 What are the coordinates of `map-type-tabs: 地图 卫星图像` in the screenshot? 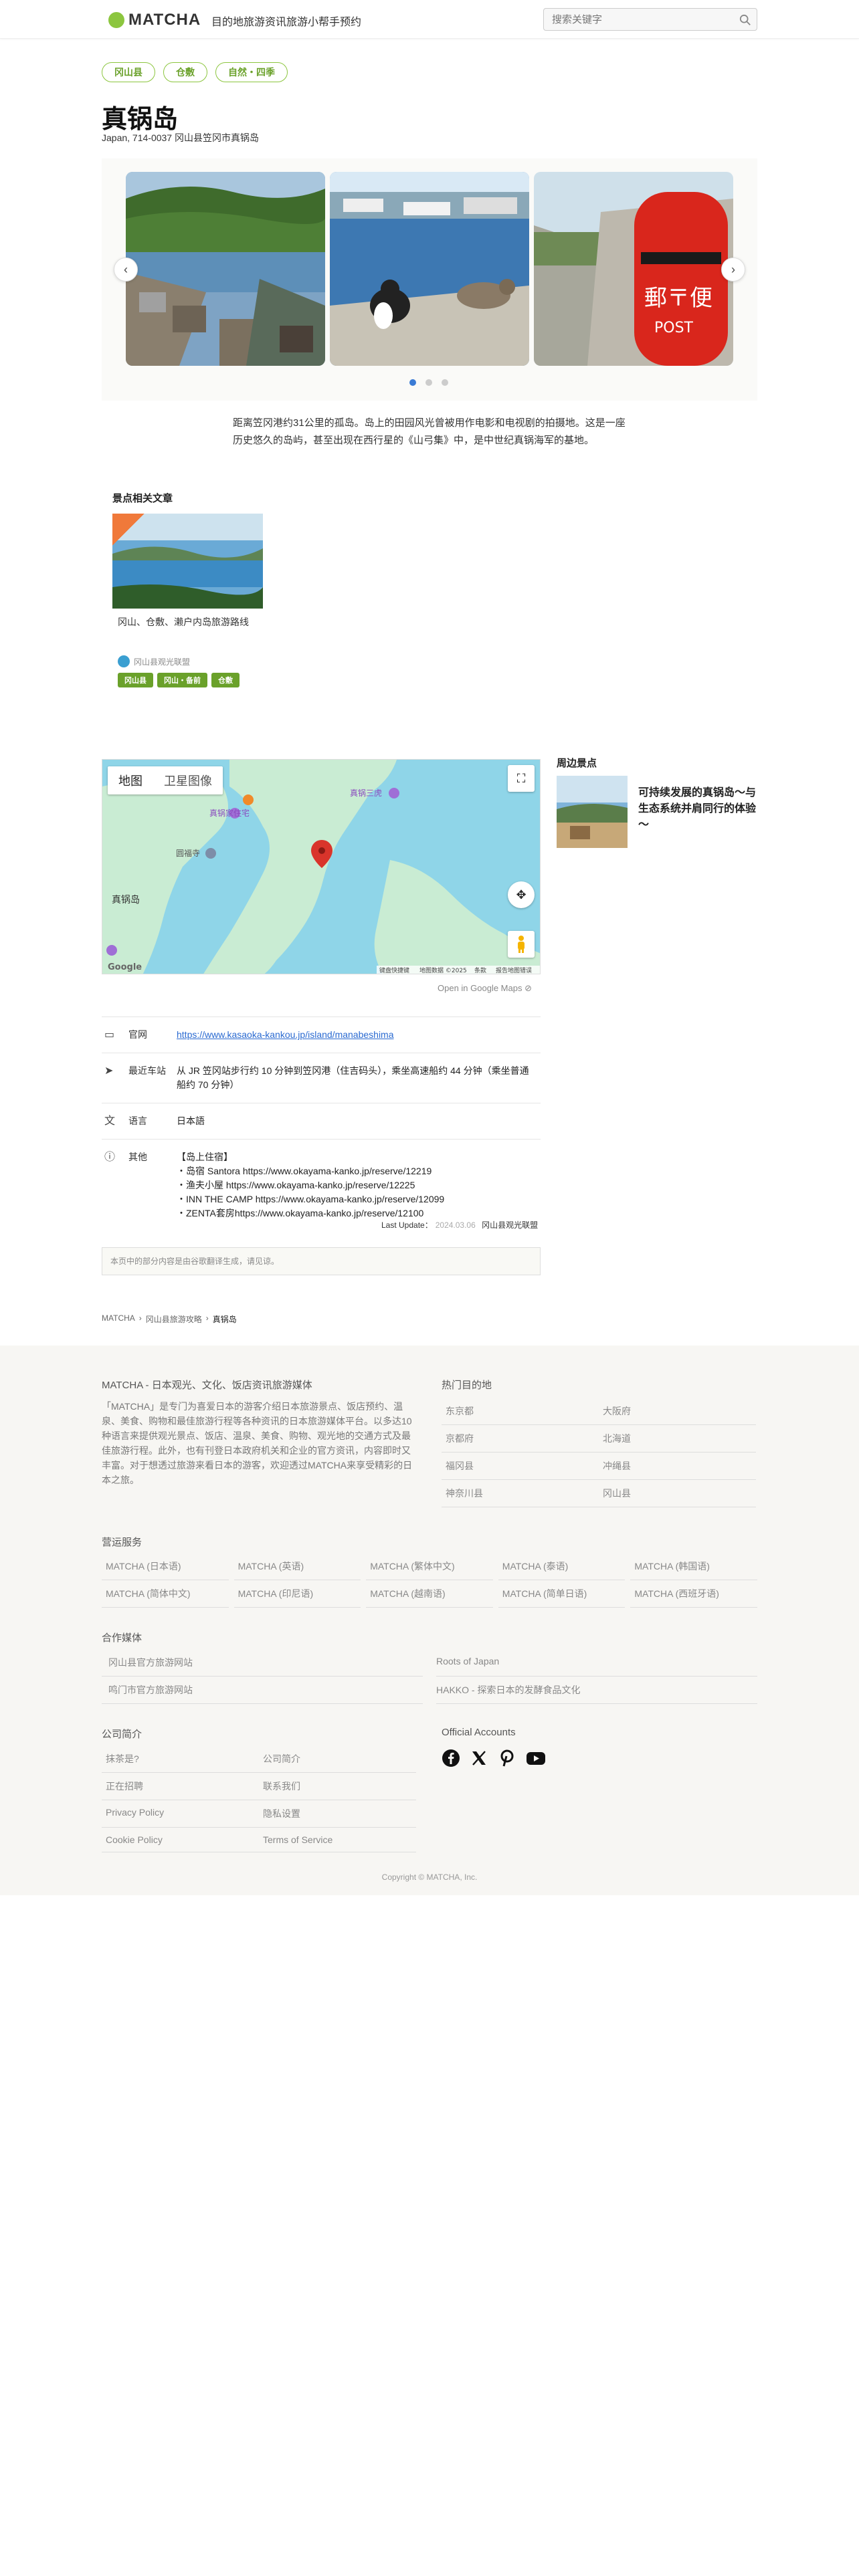 It's located at (166, 780).